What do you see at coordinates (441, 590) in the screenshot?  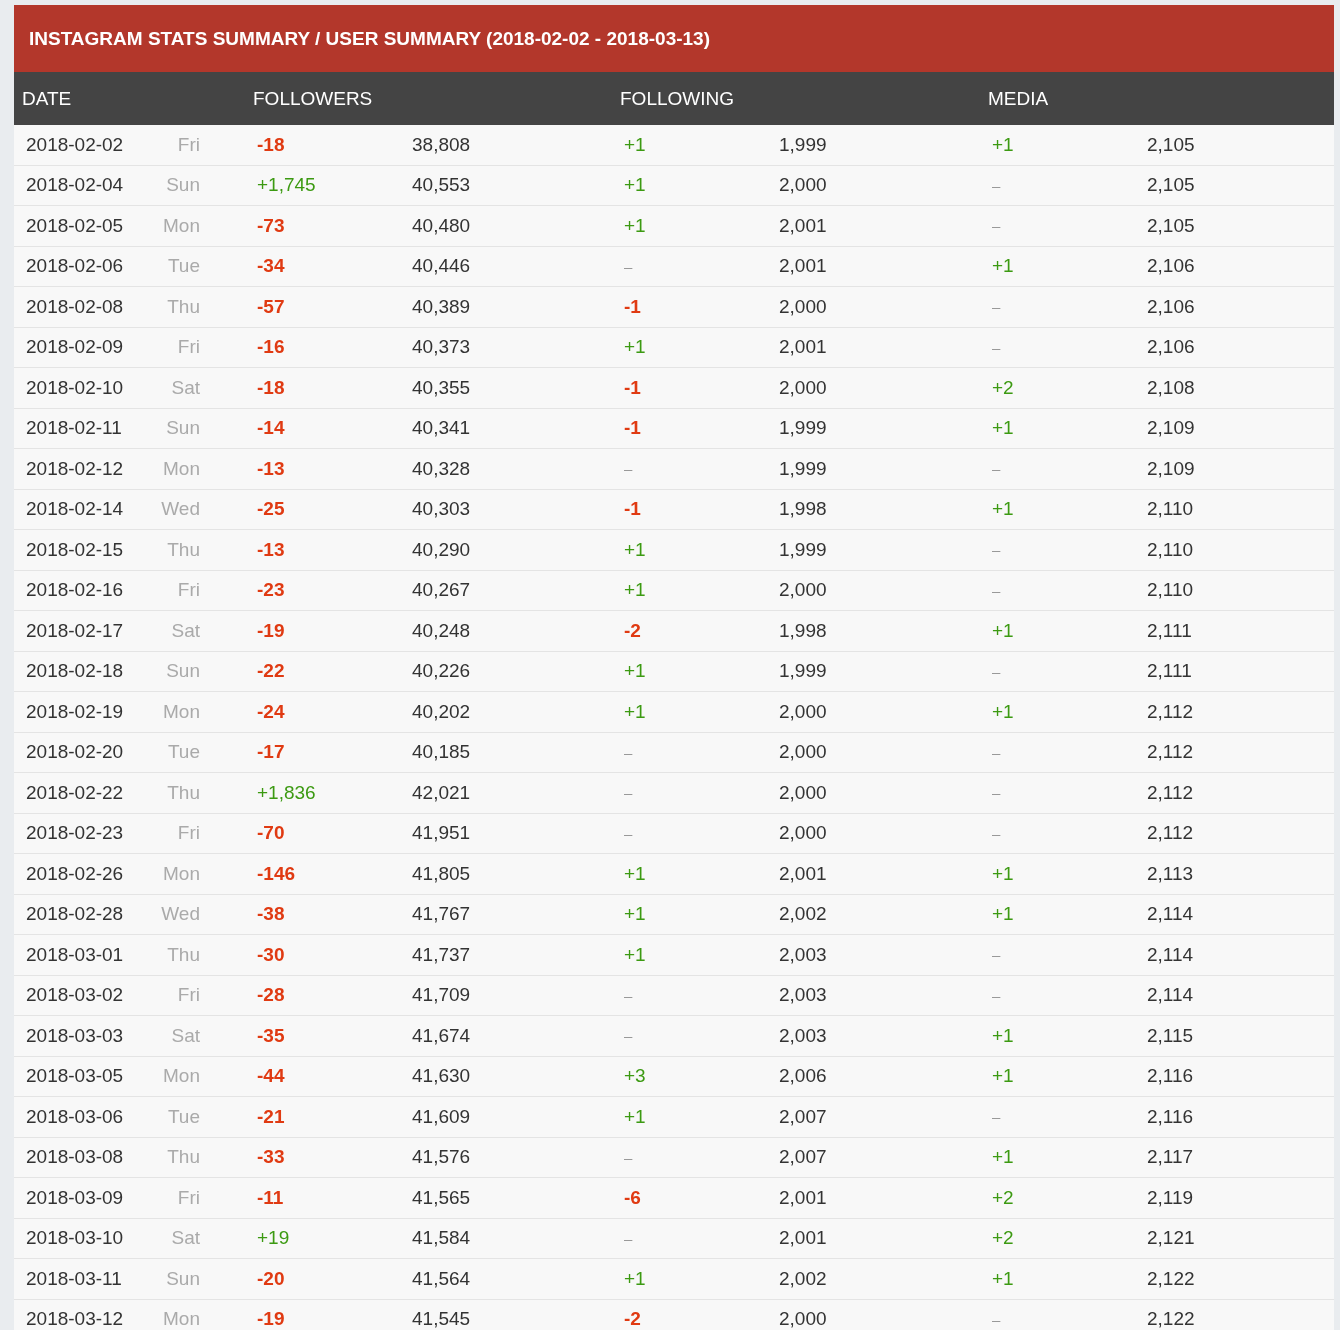 I see `total-cell-text: 40,267` at bounding box center [441, 590].